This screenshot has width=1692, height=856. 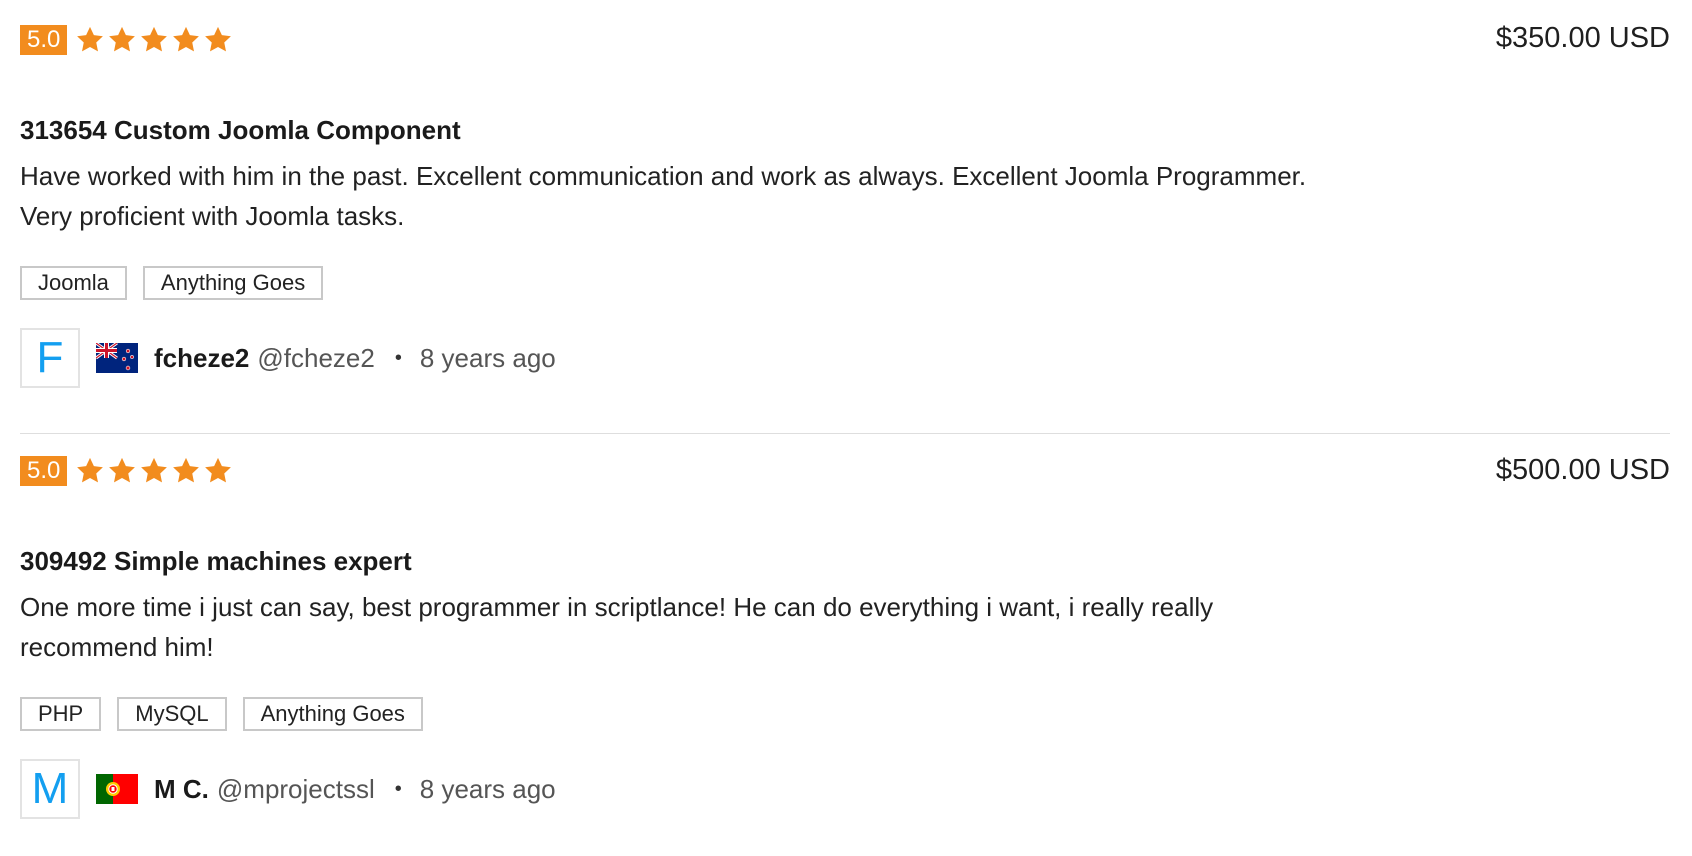 What do you see at coordinates (50, 358) in the screenshot?
I see `avatar: F` at bounding box center [50, 358].